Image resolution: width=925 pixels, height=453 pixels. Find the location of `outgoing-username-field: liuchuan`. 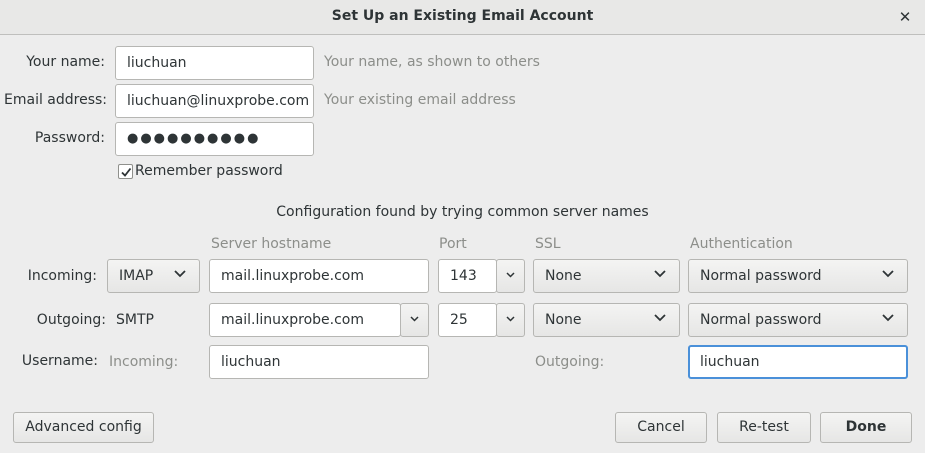

outgoing-username-field: liuchuan is located at coordinates (798, 362).